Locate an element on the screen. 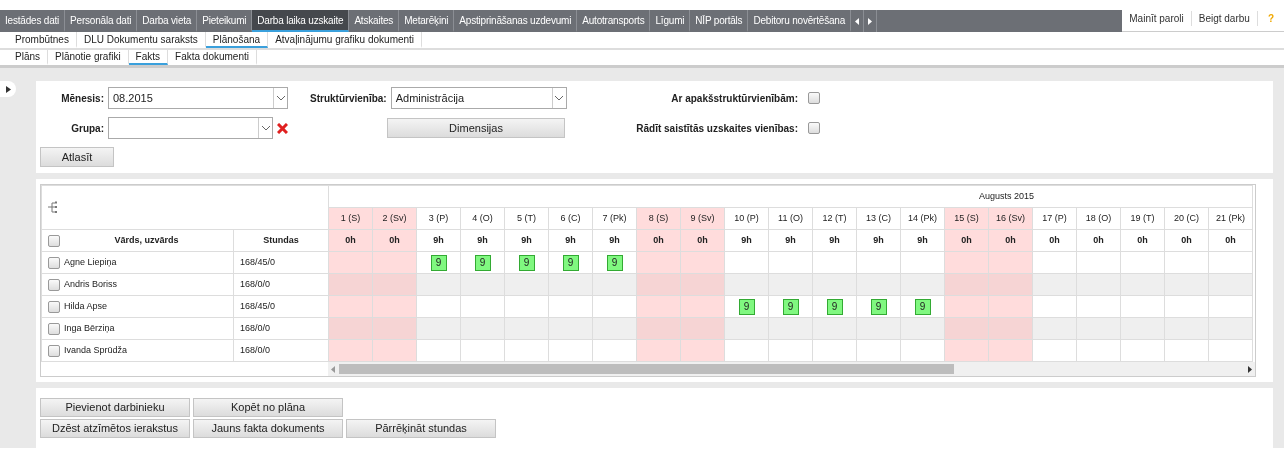 The height and width of the screenshot is (452, 1284). sub-tab: Plāns is located at coordinates (28, 57).